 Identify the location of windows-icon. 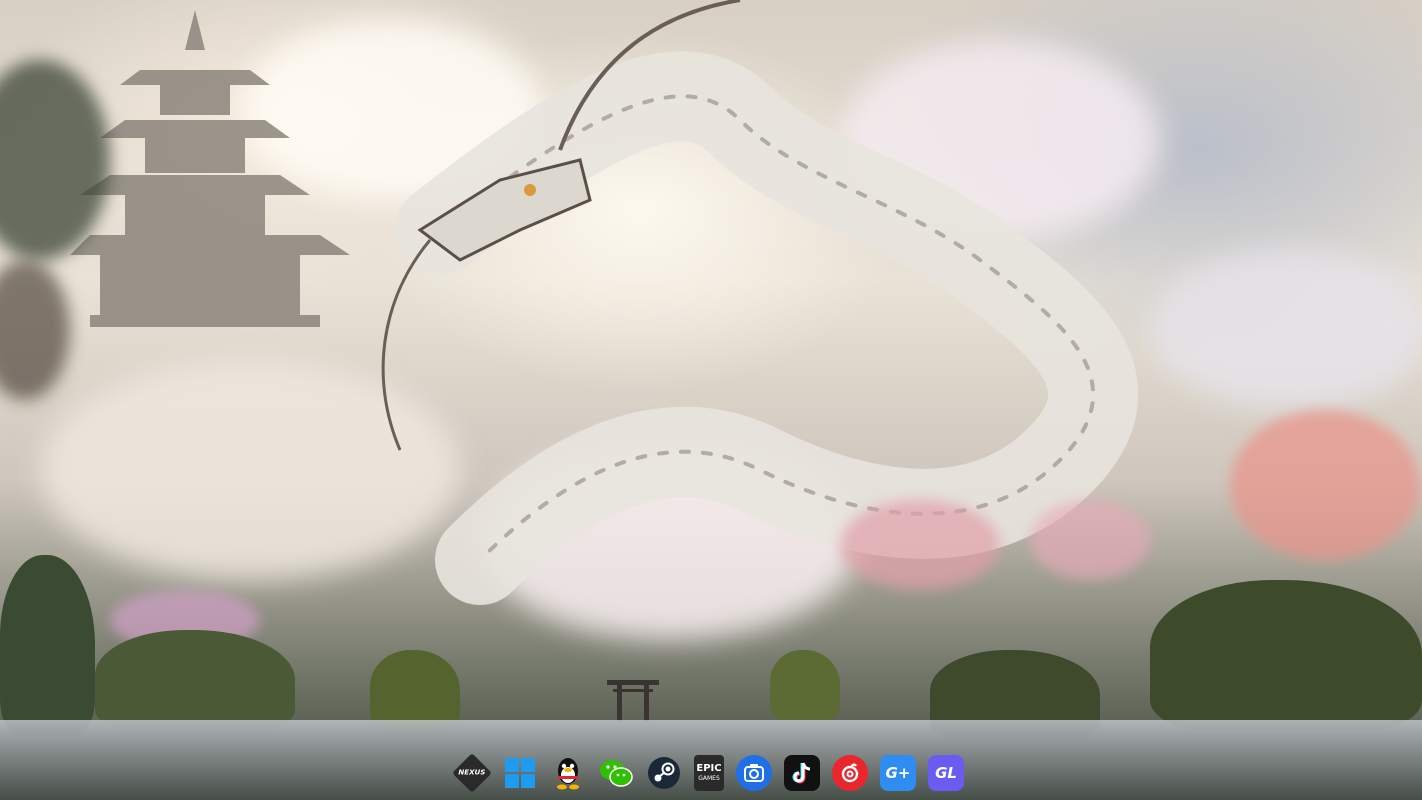
(520, 773).